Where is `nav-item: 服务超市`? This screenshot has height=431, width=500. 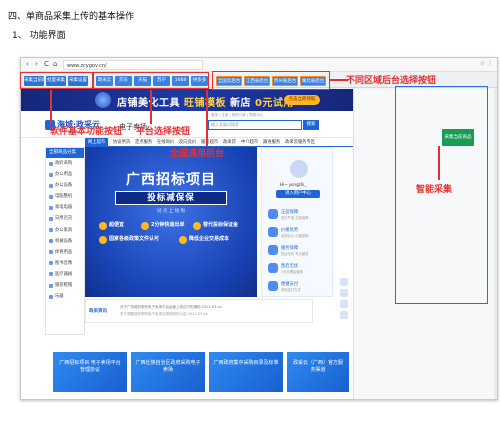
nav-item: 服务超市 is located at coordinates (209, 142).